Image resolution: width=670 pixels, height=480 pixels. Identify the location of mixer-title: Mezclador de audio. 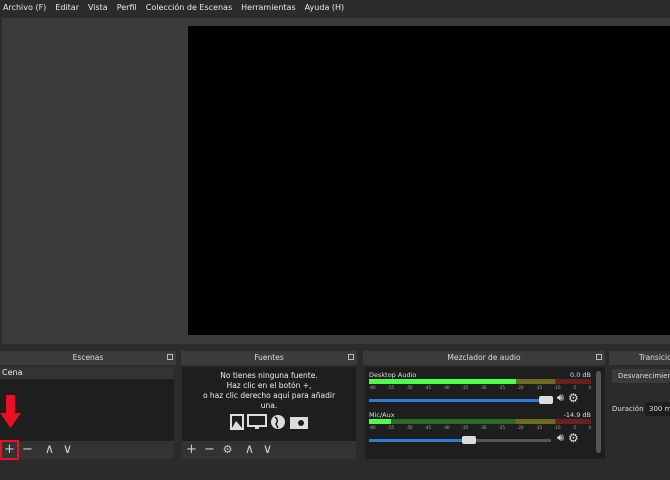
(484, 357).